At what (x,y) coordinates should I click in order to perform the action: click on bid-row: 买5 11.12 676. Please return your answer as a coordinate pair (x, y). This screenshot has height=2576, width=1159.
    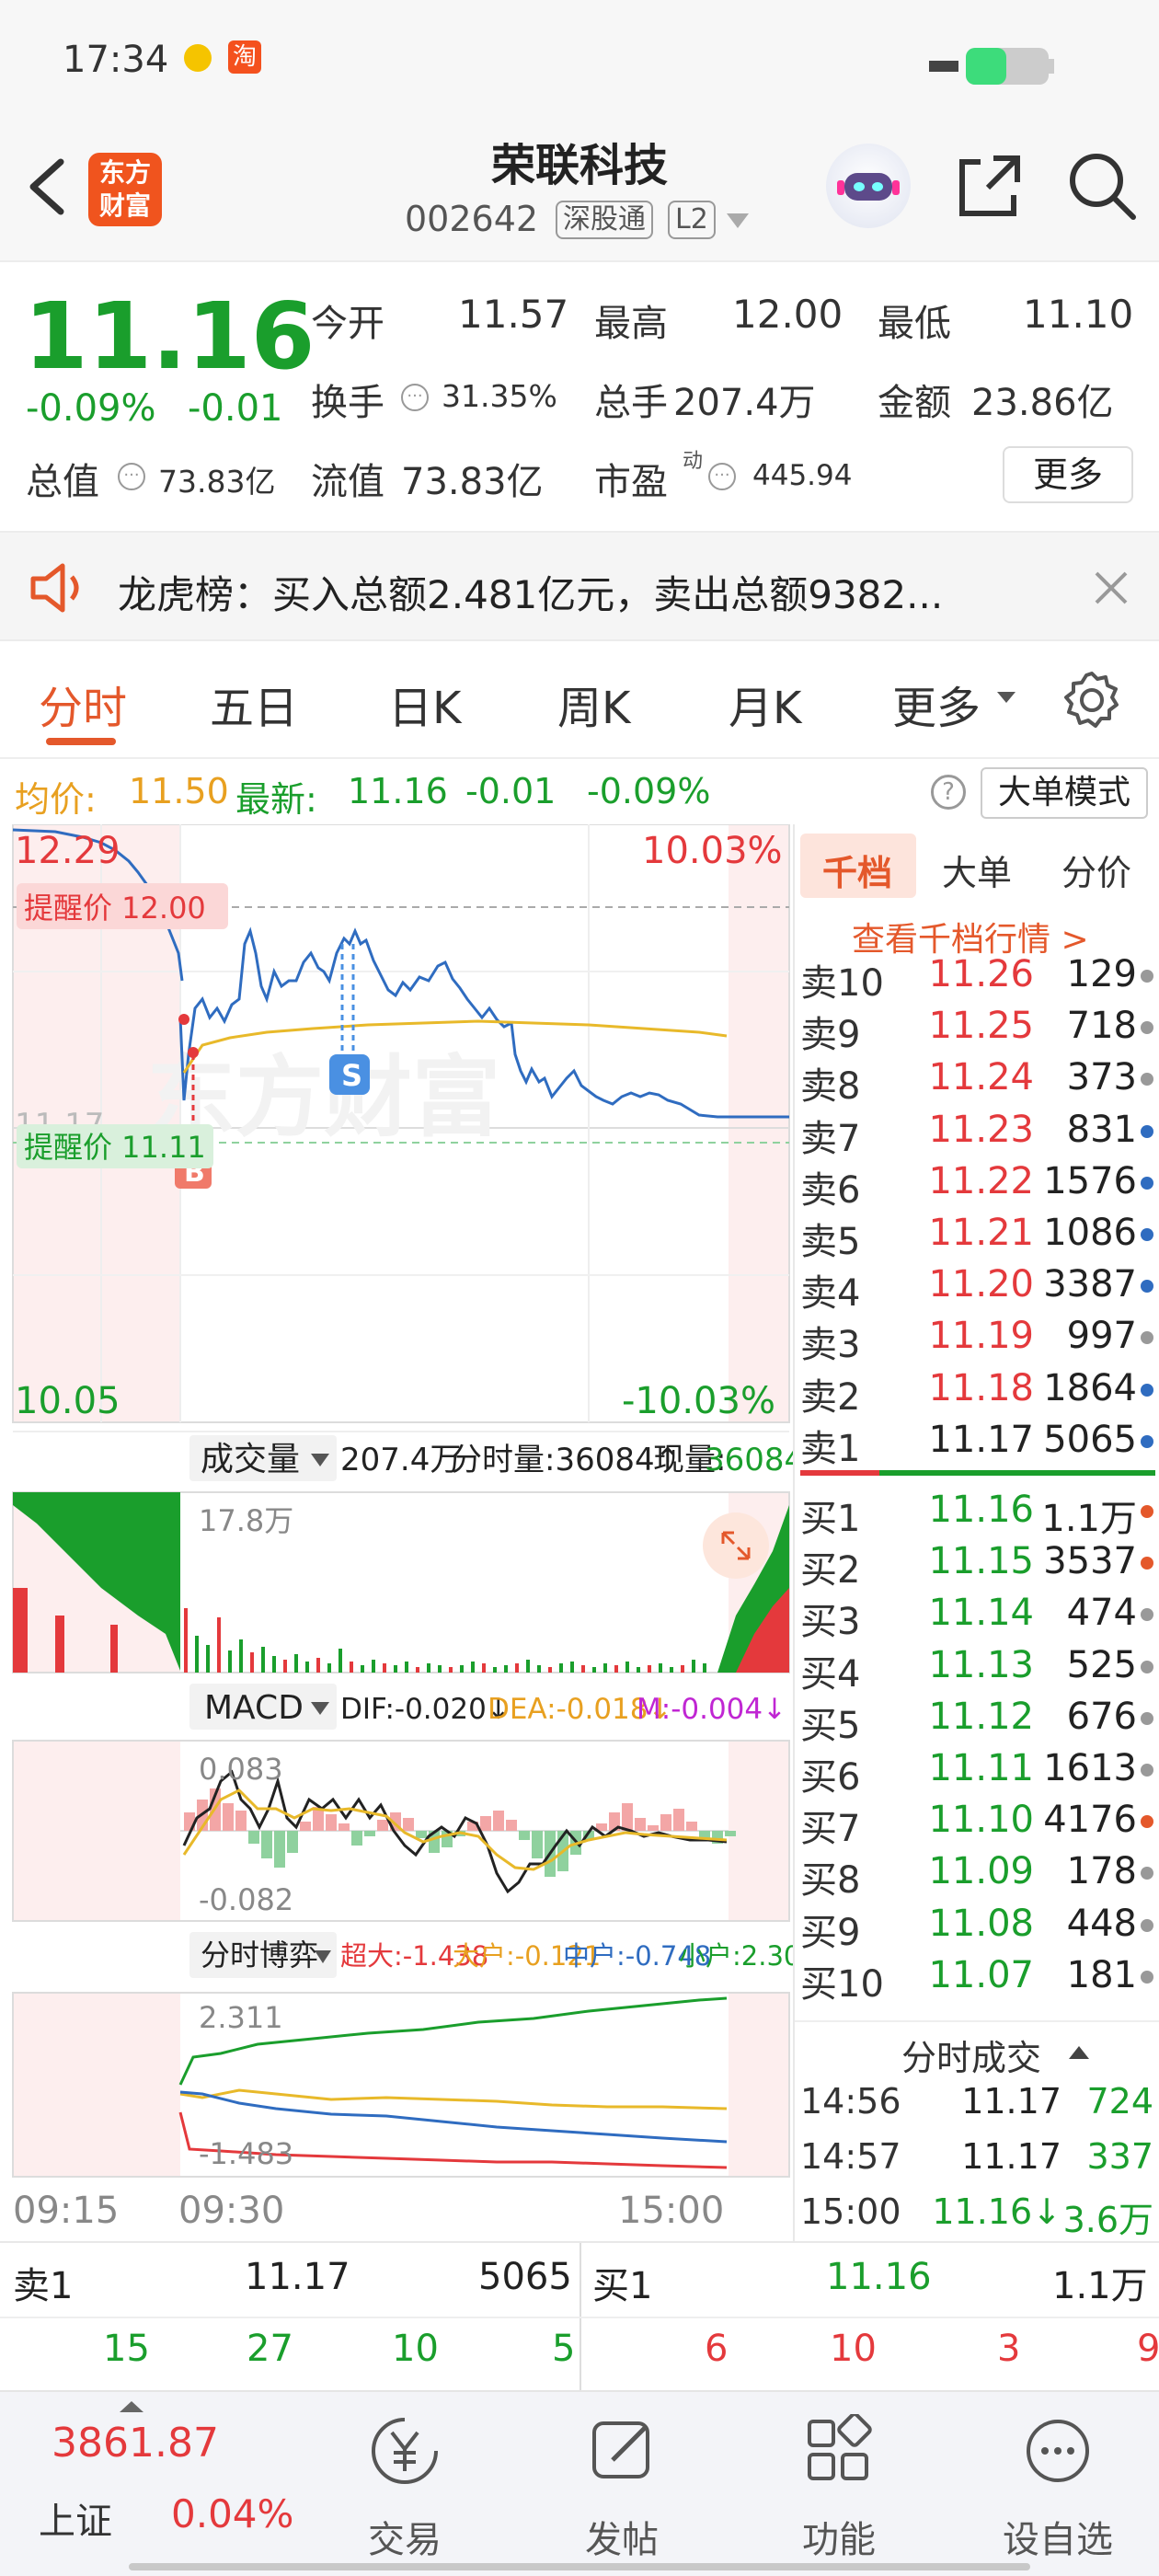
    Looking at the image, I should click on (977, 1719).